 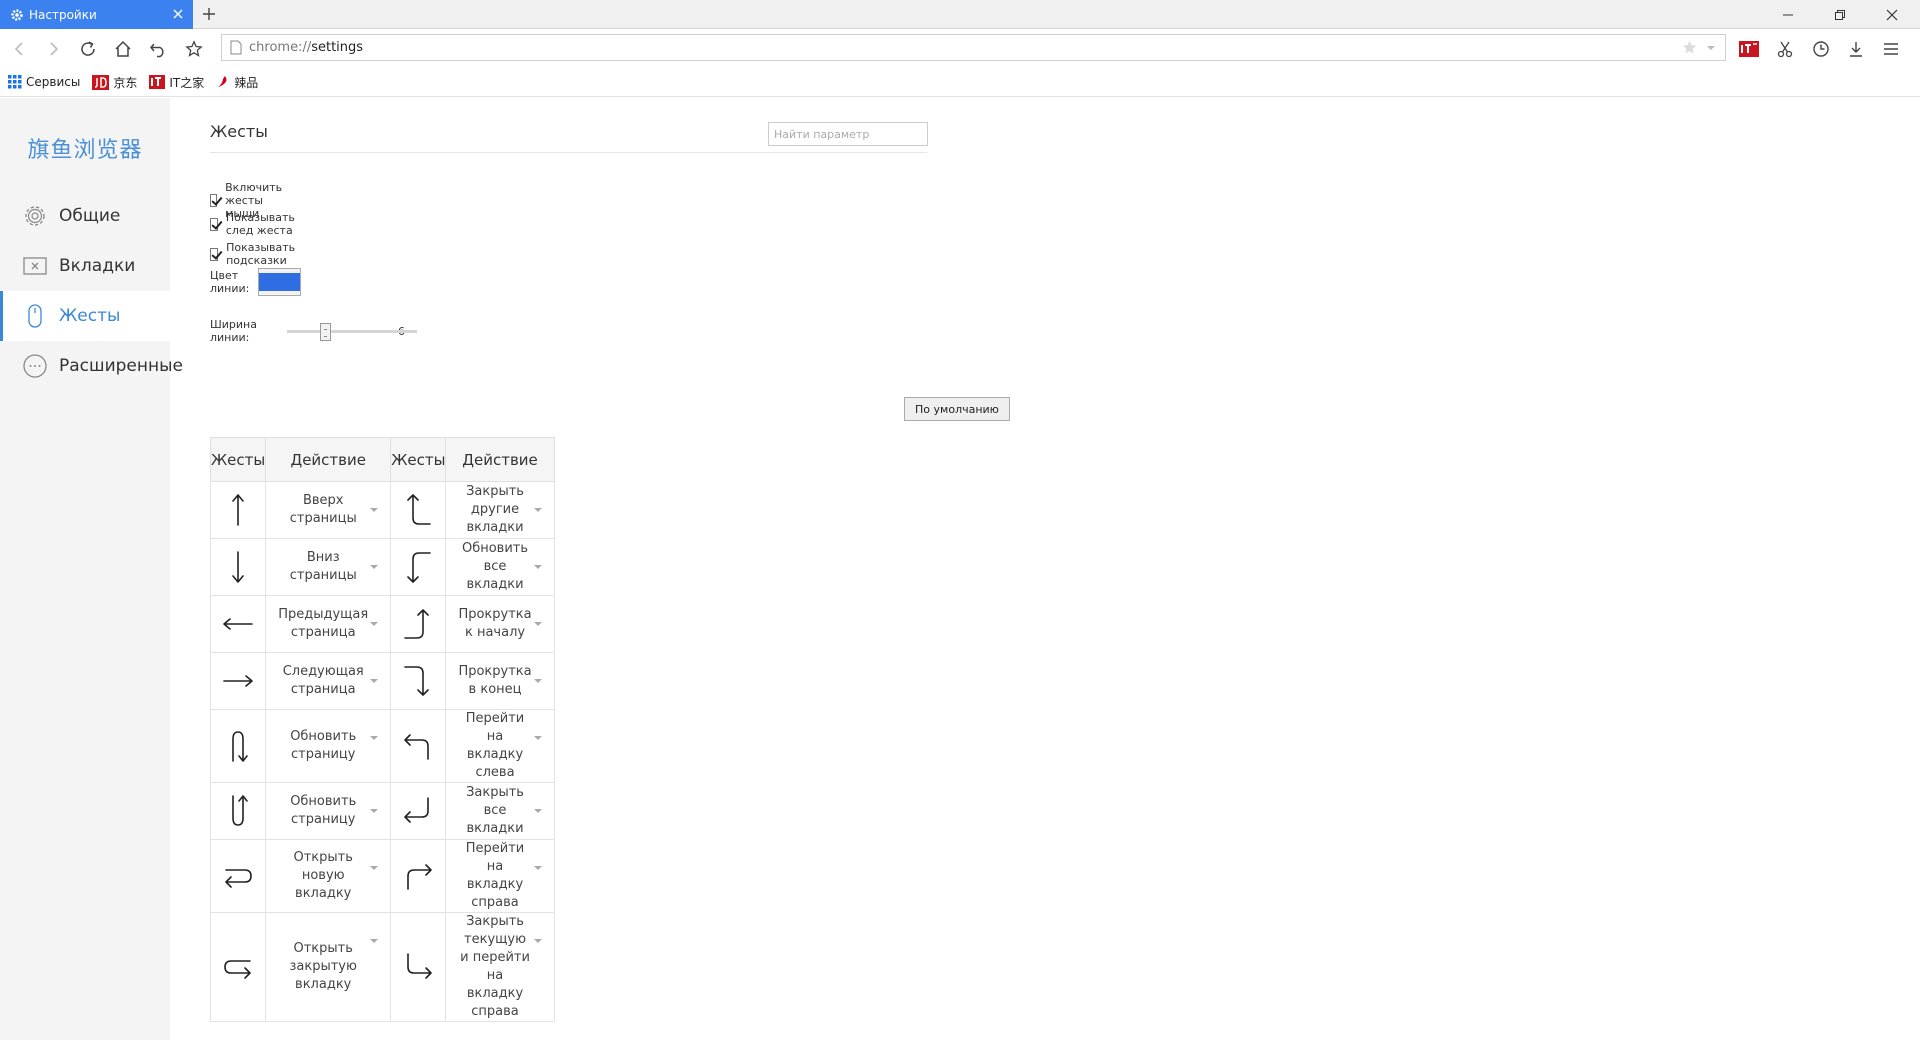 I want to click on scissors-icon, so click(x=1785, y=49).